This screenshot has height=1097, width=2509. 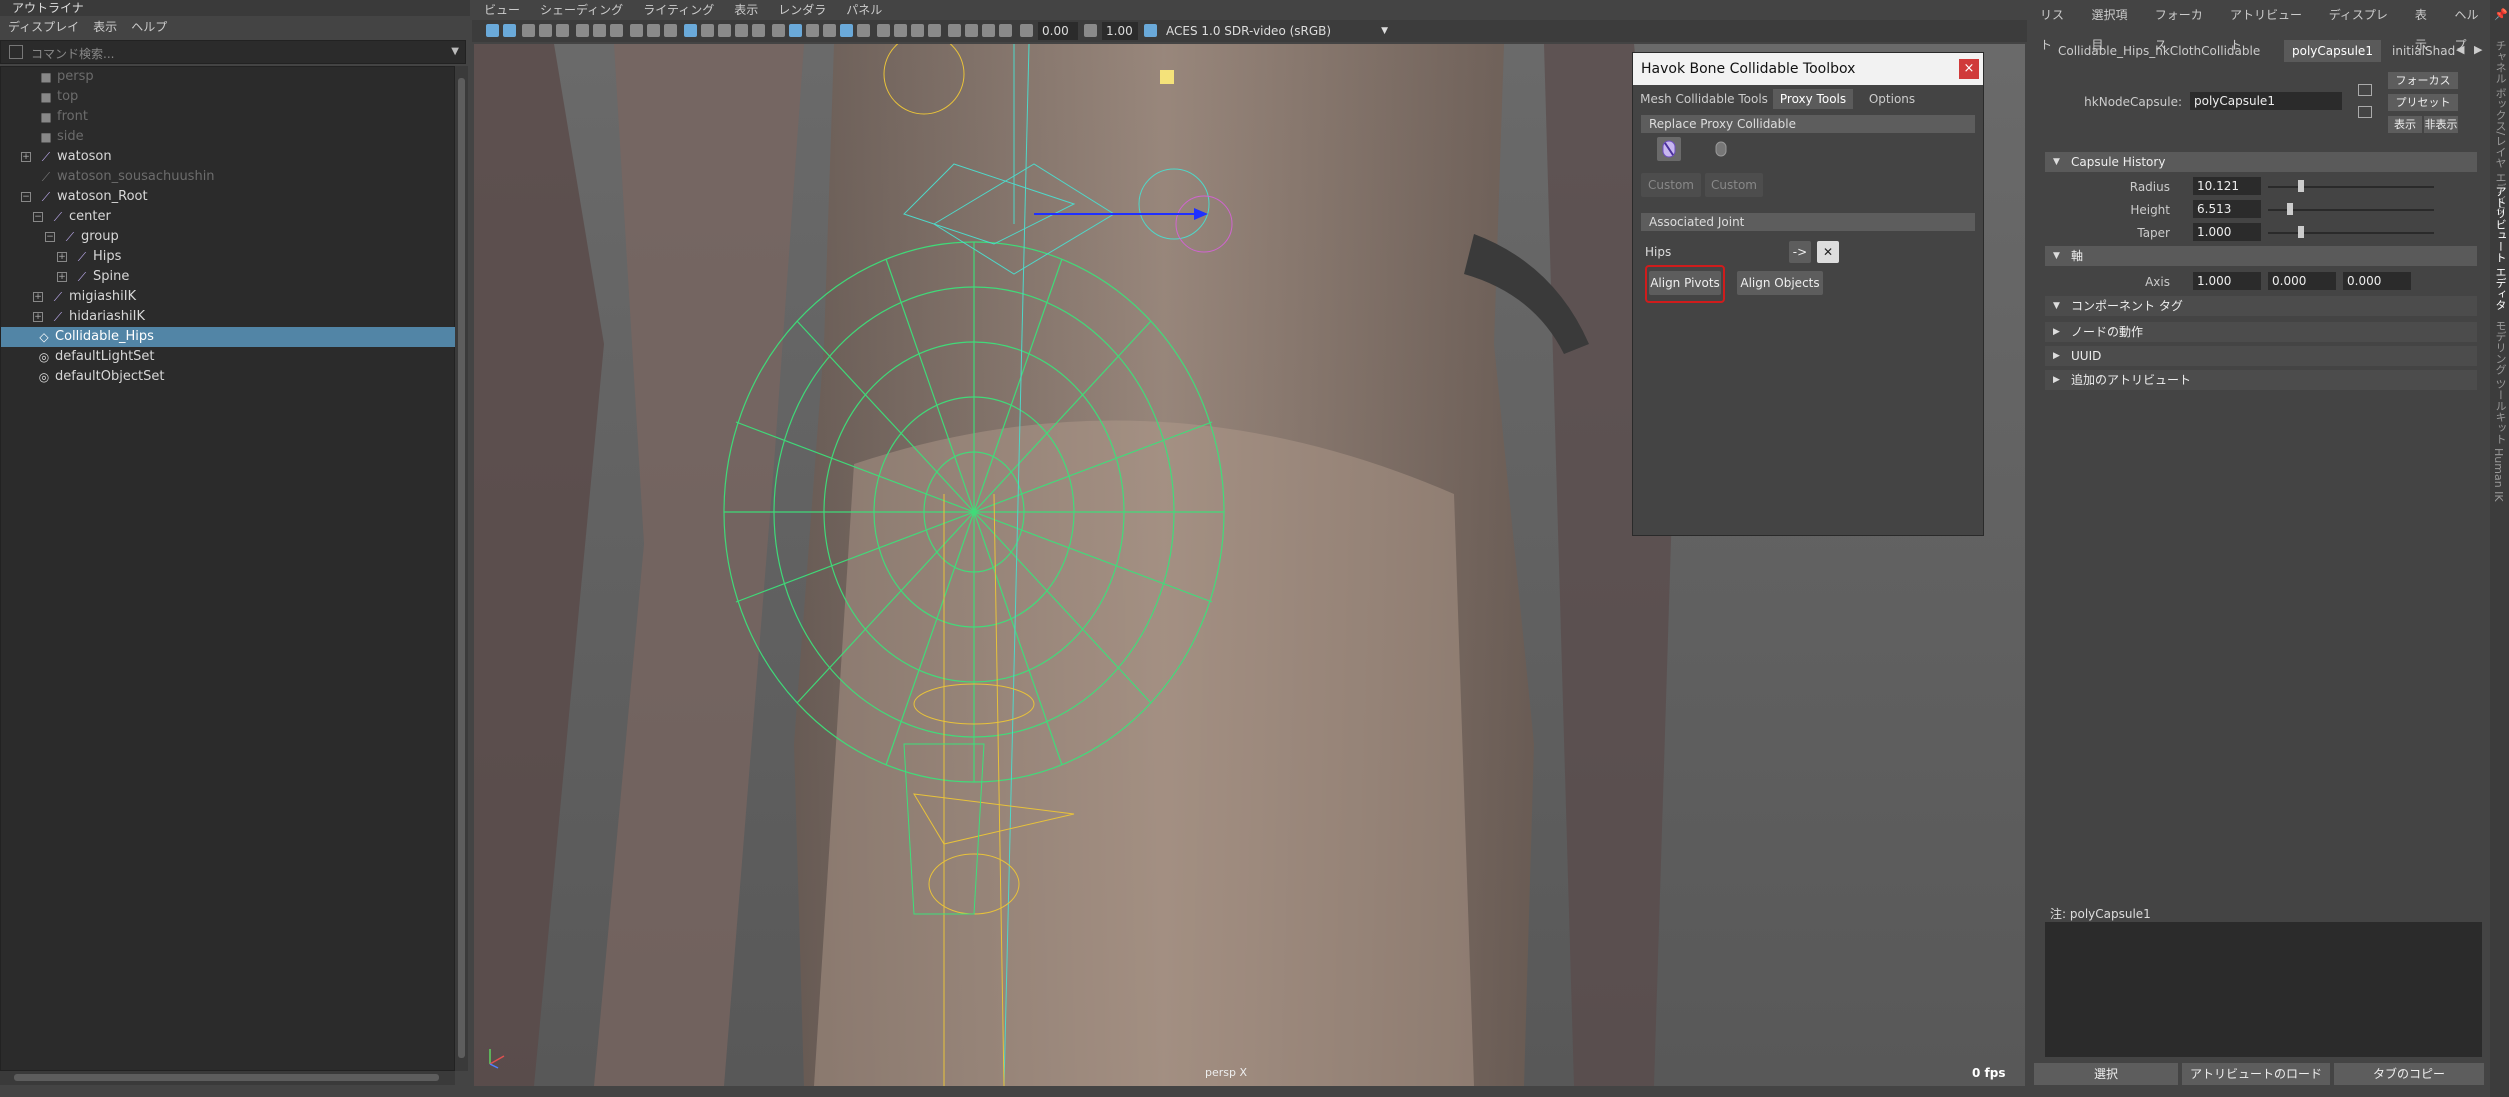 What do you see at coordinates (562, 30) in the screenshot?
I see `film-gate-icon` at bounding box center [562, 30].